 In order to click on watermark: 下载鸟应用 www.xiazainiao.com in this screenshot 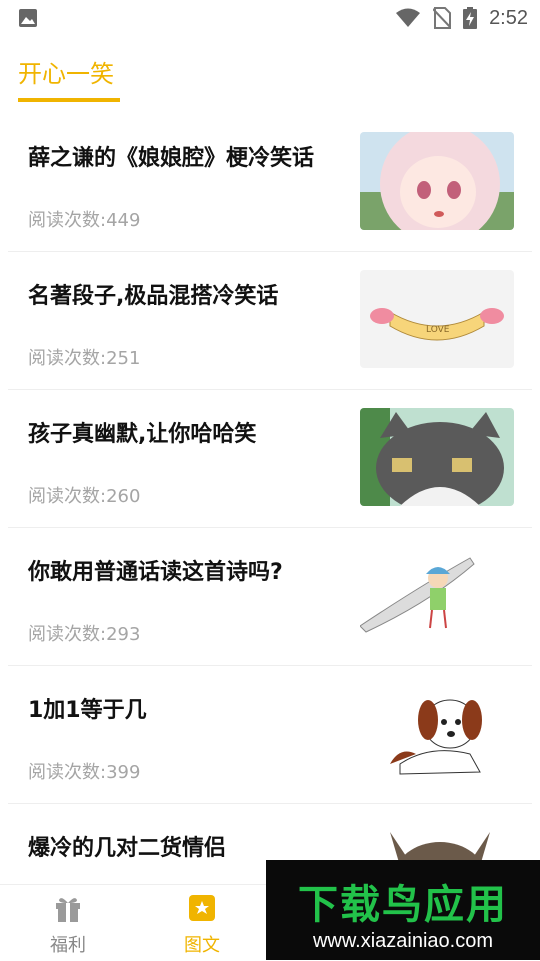, I will do `click(403, 910)`.